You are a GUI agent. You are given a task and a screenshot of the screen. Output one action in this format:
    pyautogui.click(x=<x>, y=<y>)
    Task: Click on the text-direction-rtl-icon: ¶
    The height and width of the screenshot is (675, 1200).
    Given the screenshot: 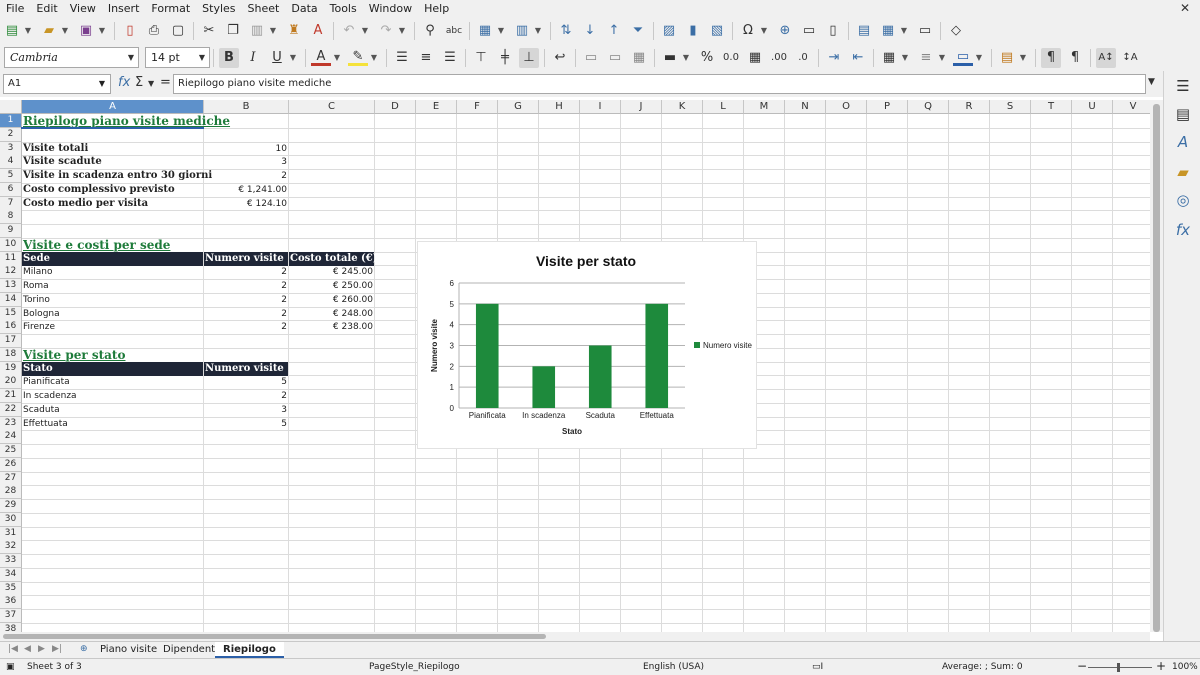 What is the action you would take?
    pyautogui.click(x=1075, y=58)
    